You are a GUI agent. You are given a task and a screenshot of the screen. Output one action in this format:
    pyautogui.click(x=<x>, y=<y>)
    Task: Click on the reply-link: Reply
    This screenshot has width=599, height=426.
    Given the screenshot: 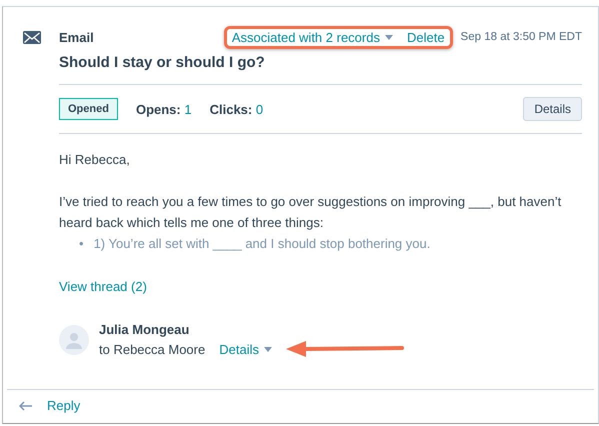 What is the action you would take?
    pyautogui.click(x=63, y=405)
    